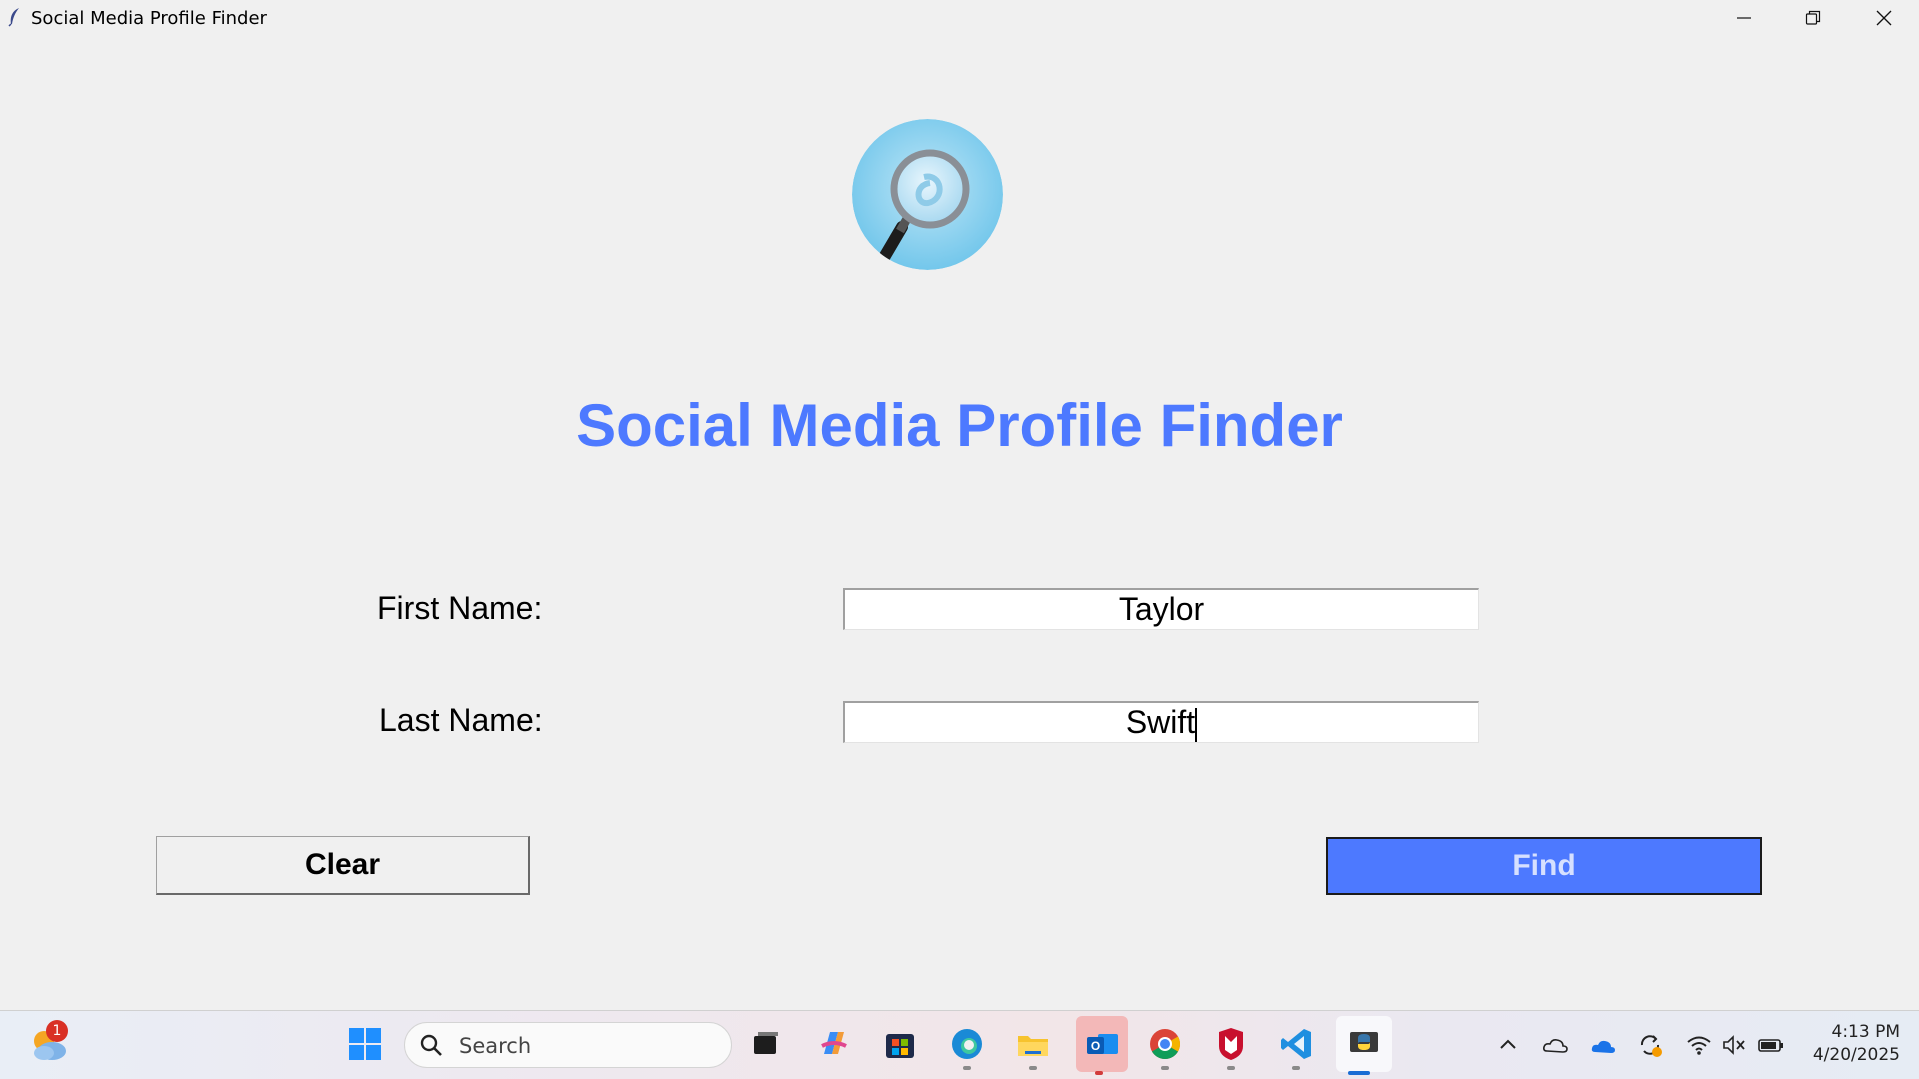 The image size is (1919, 1079). What do you see at coordinates (1544, 866) in the screenshot?
I see `find-button: Find` at bounding box center [1544, 866].